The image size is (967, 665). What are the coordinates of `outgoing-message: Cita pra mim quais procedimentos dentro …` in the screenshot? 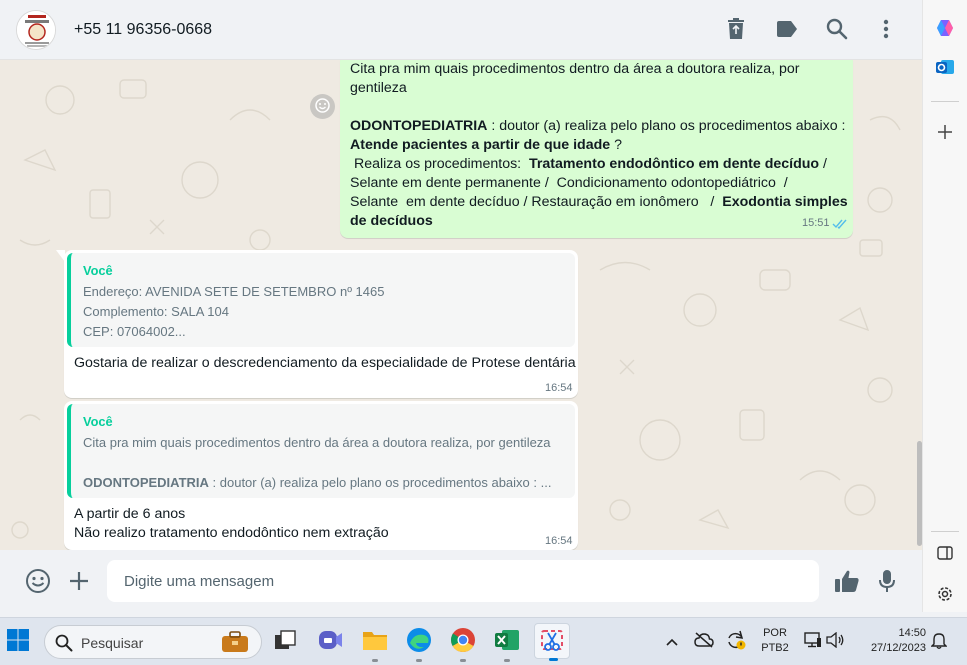 It's located at (596, 149).